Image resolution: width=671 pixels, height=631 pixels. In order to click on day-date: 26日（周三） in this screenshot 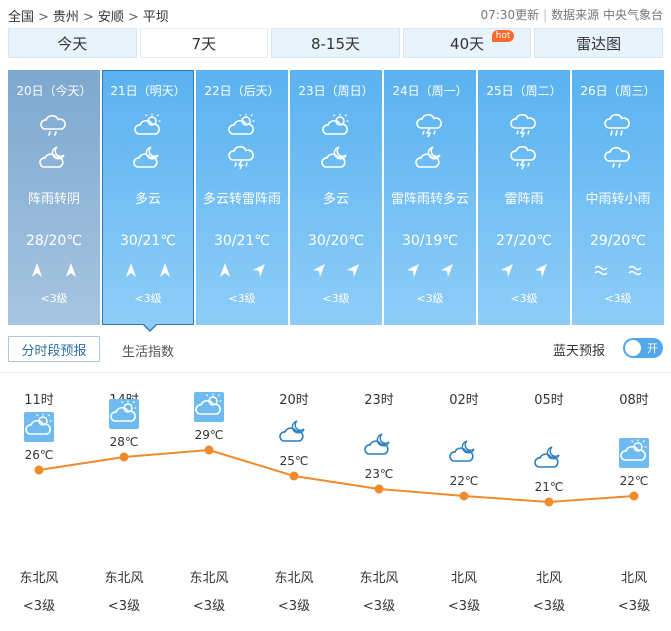, I will do `click(618, 91)`.